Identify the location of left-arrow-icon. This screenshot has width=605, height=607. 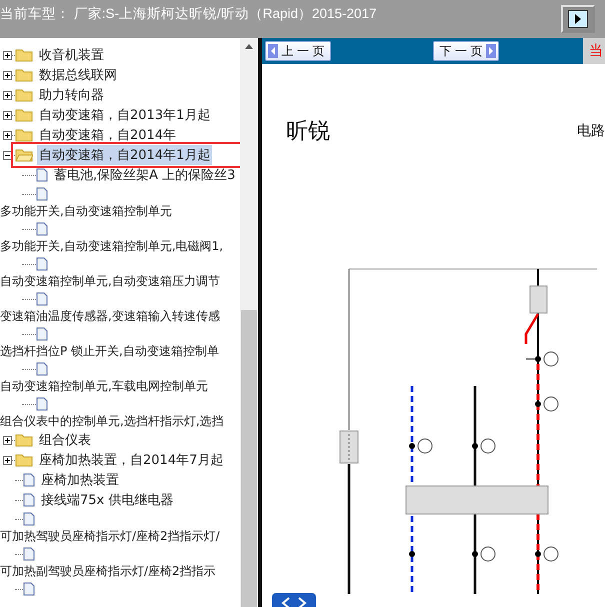
(273, 51).